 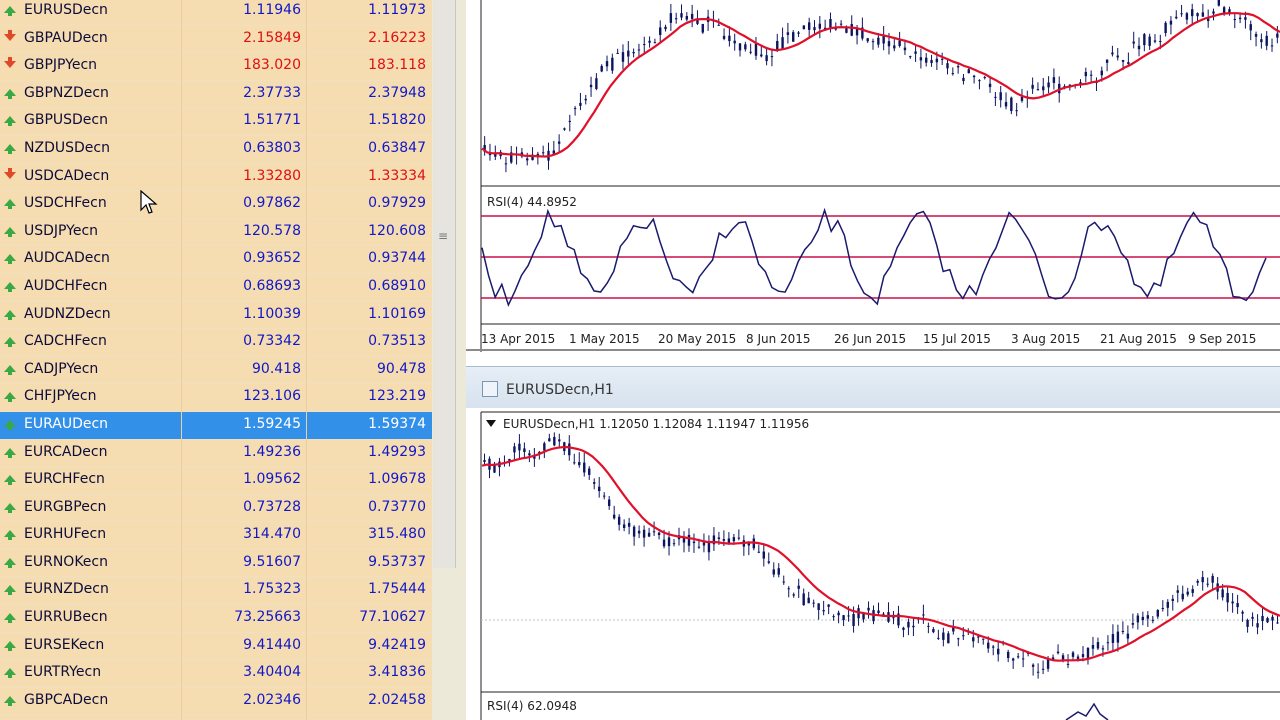 I want to click on market-watch-row: USDCHFecn 0.97862 0.97929, so click(x=216, y=205).